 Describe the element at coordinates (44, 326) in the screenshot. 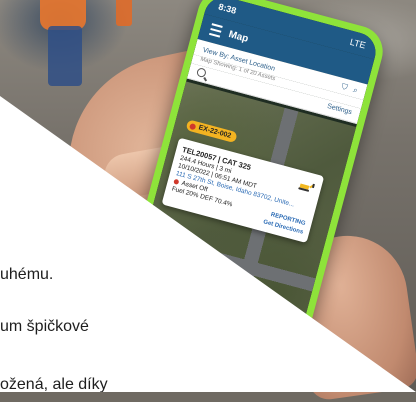

I see `overlay-line-2: um špičkové` at that location.